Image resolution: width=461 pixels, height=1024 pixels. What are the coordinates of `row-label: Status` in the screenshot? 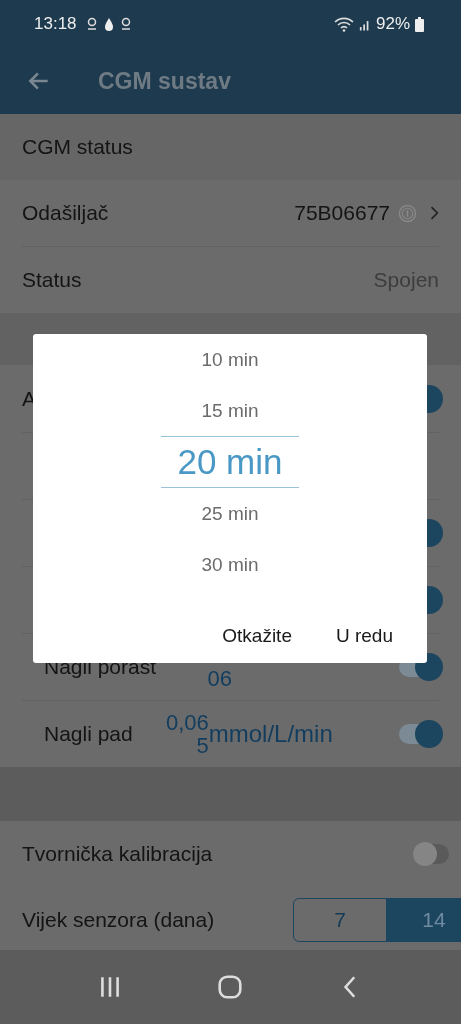 It's located at (52, 280).